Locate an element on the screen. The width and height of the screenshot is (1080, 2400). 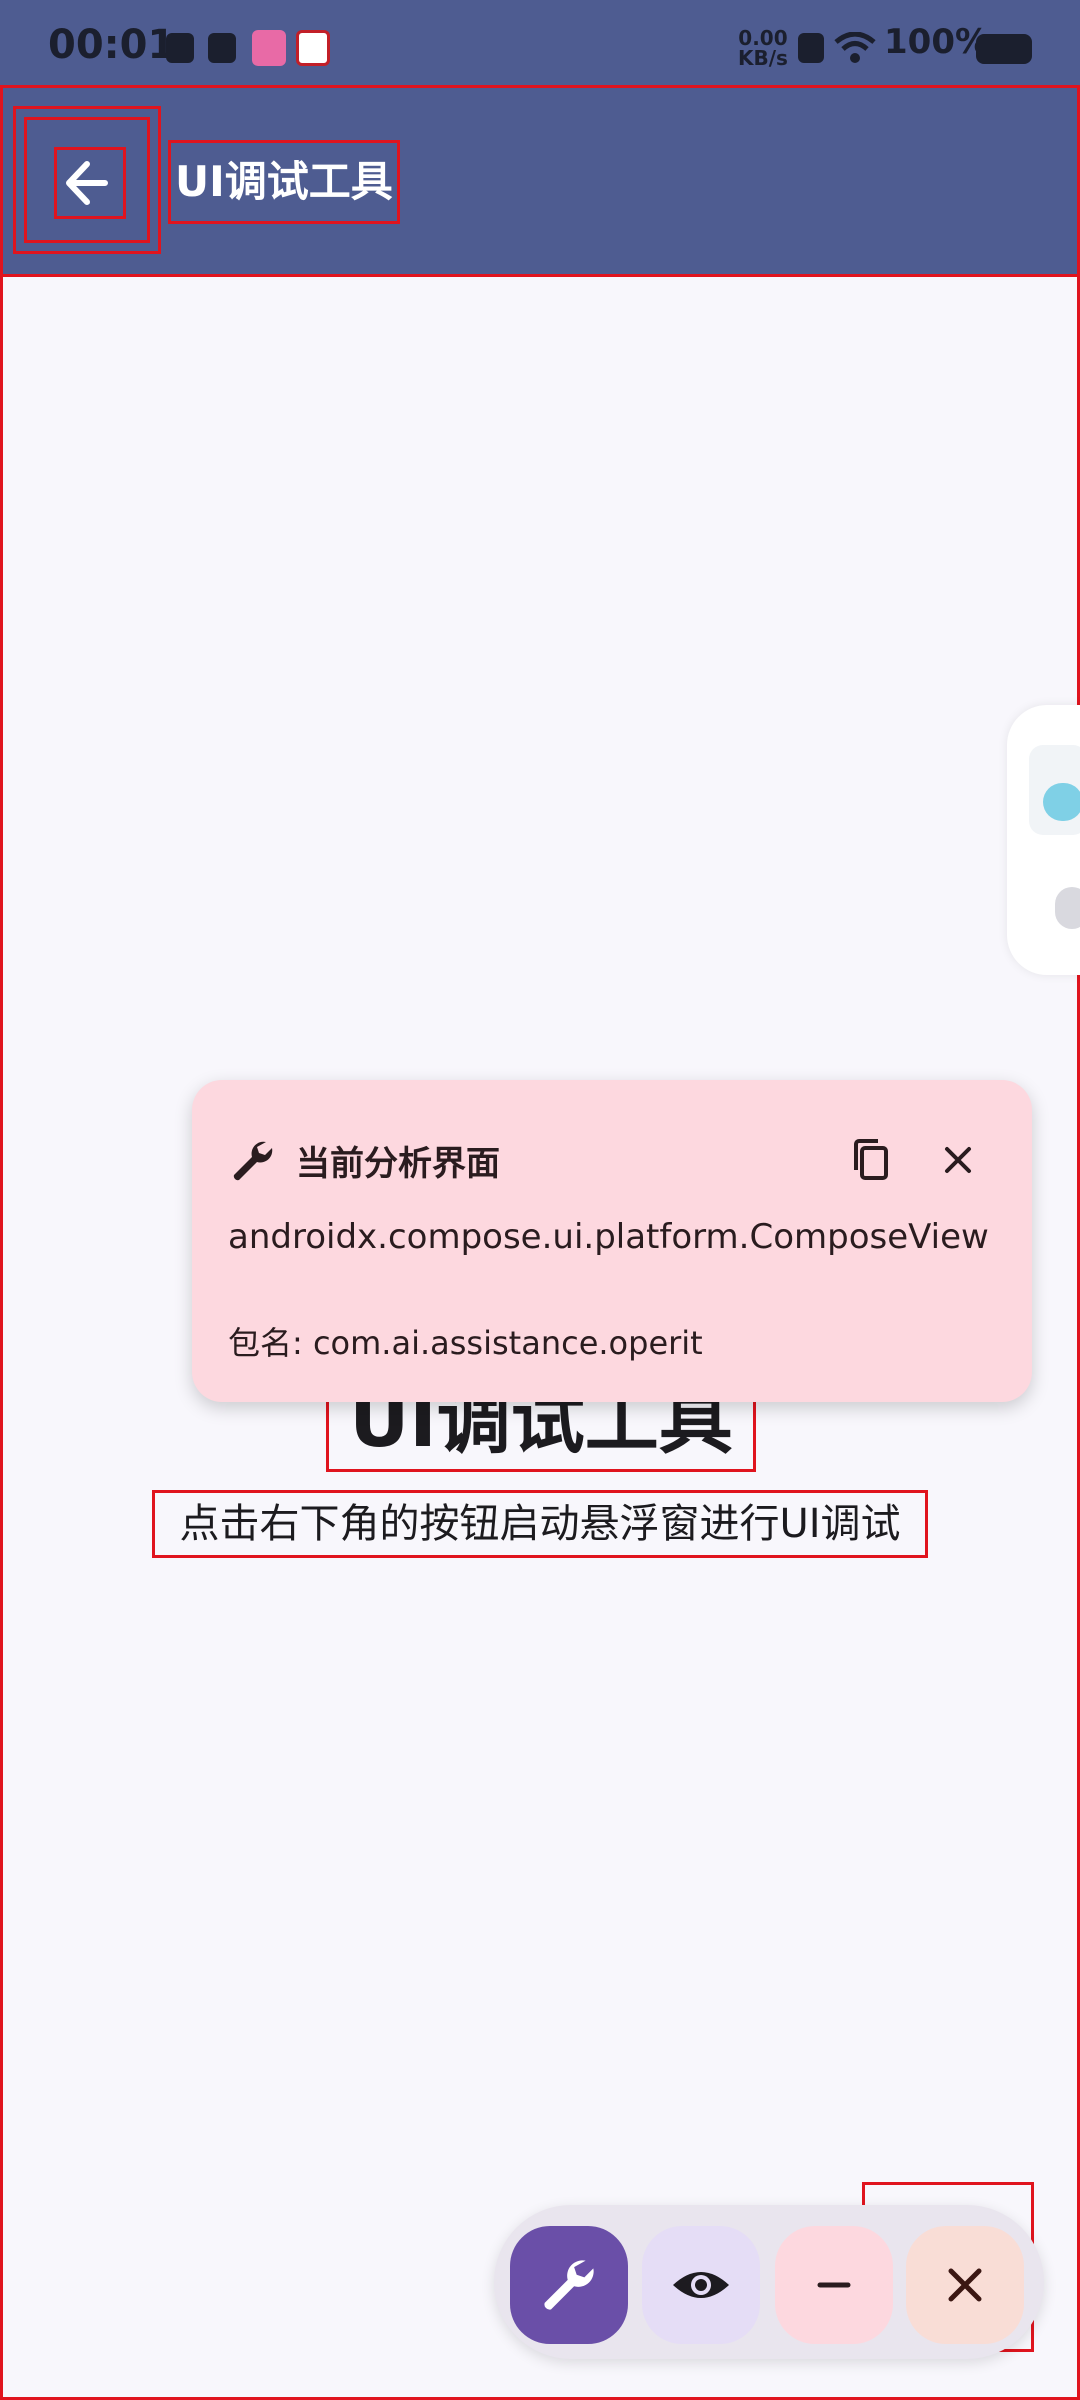
back-button-container is located at coordinates (87, 180).